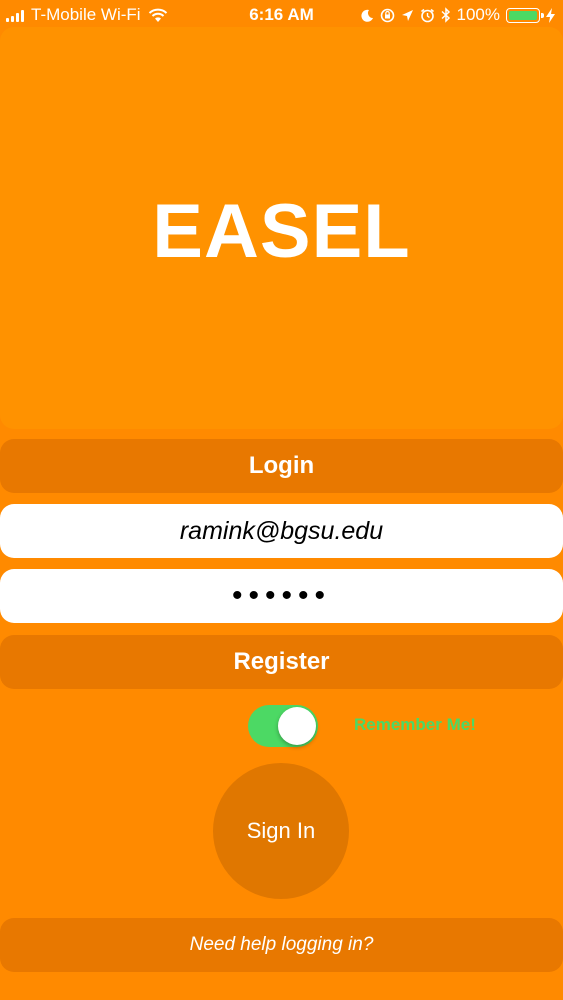 The height and width of the screenshot is (1000, 563). What do you see at coordinates (281, 531) in the screenshot?
I see `email-field: ramink@bgsu.edu` at bounding box center [281, 531].